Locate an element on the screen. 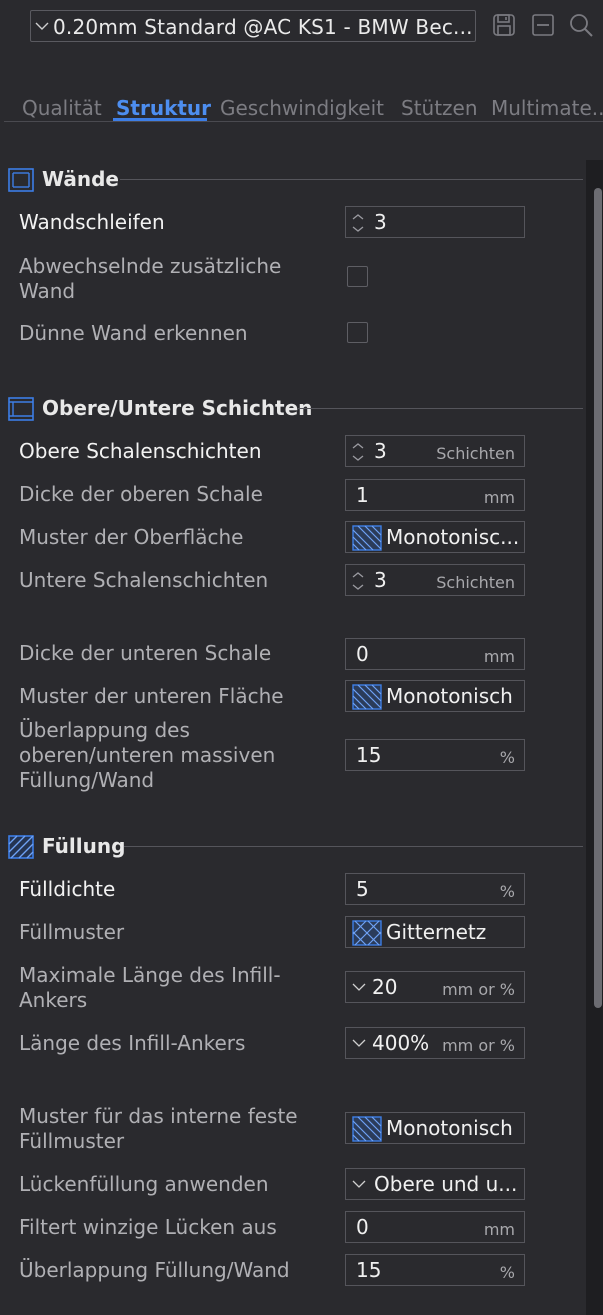 Image resolution: width=603 pixels, height=1315 pixels. bottom-shell-thickness-value: 0 is located at coordinates (362, 654).